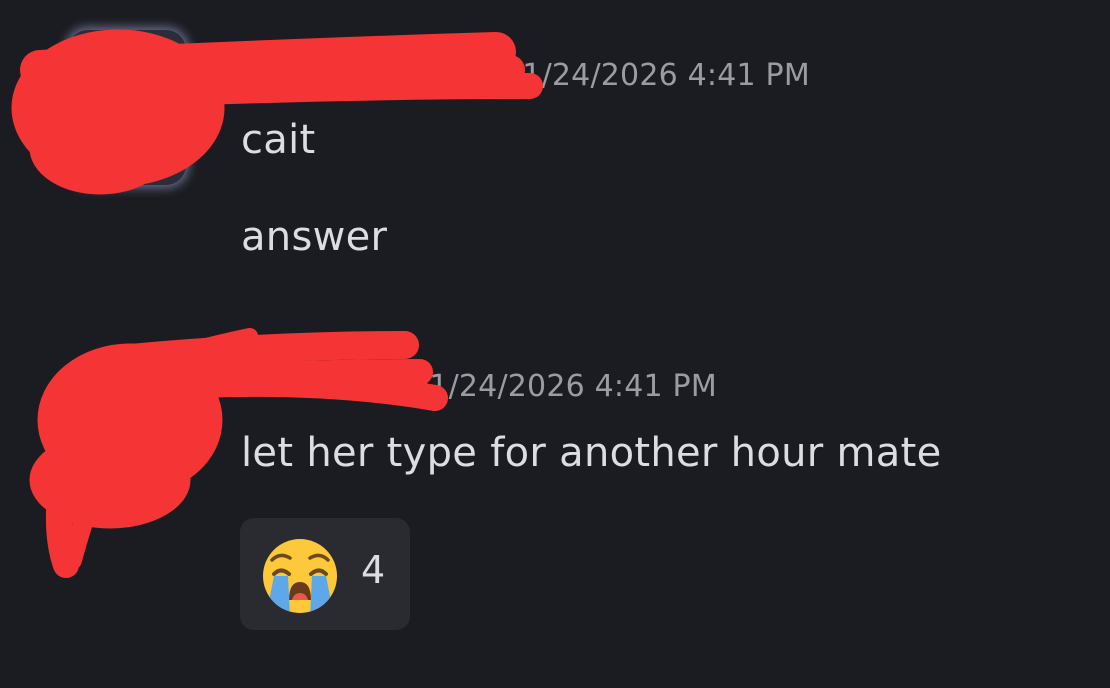 The width and height of the screenshot is (1110, 688). Describe the element at coordinates (300, 576) in the screenshot. I see `loudly-crying-face-icon` at that location.